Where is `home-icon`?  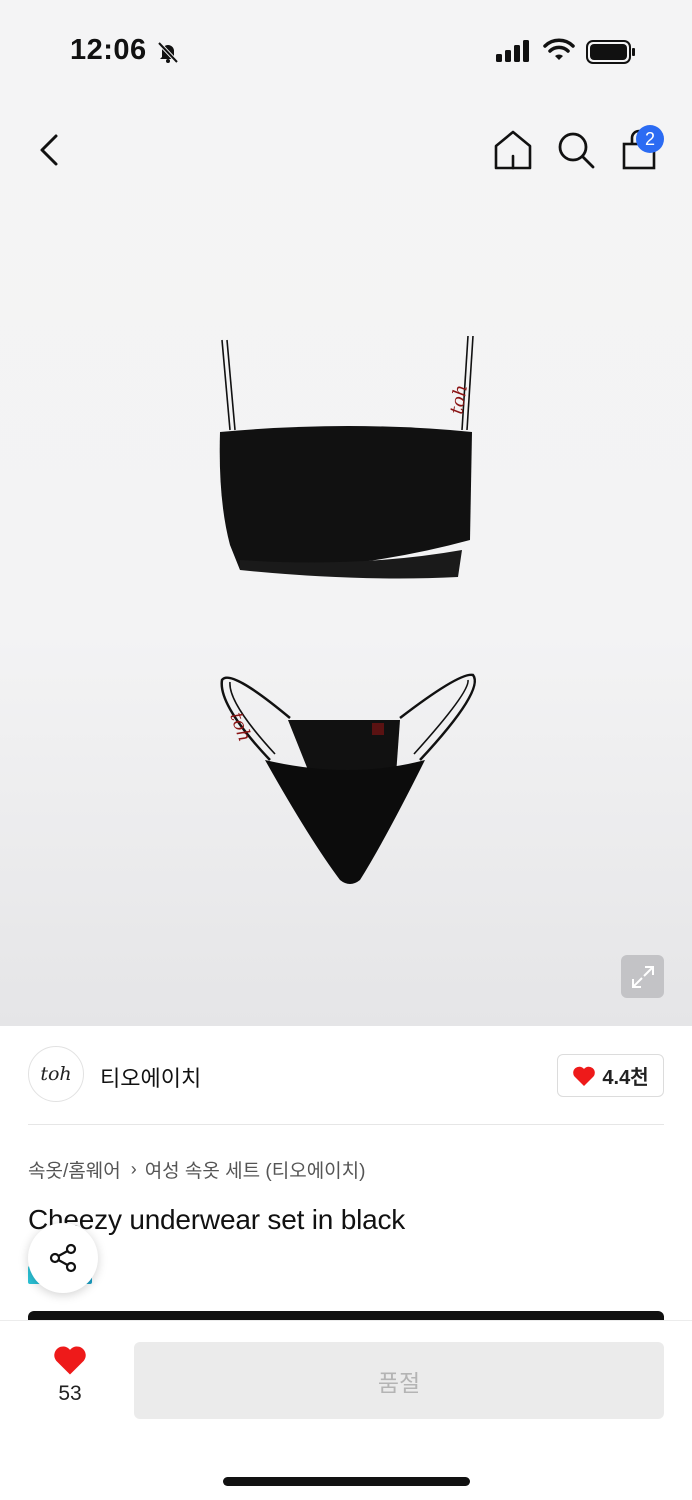
home-icon is located at coordinates (513, 150).